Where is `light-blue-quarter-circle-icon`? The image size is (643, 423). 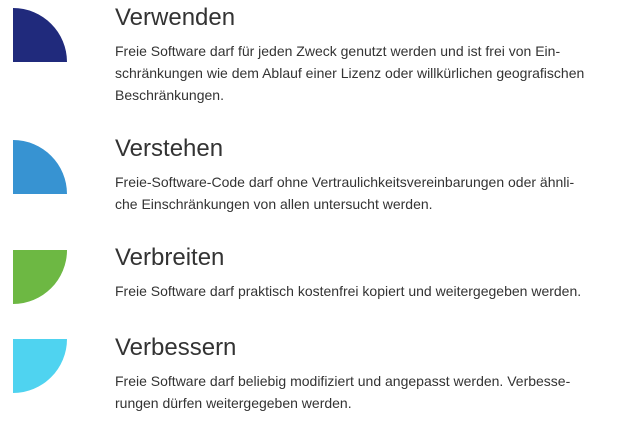 light-blue-quarter-circle-icon is located at coordinates (40, 366).